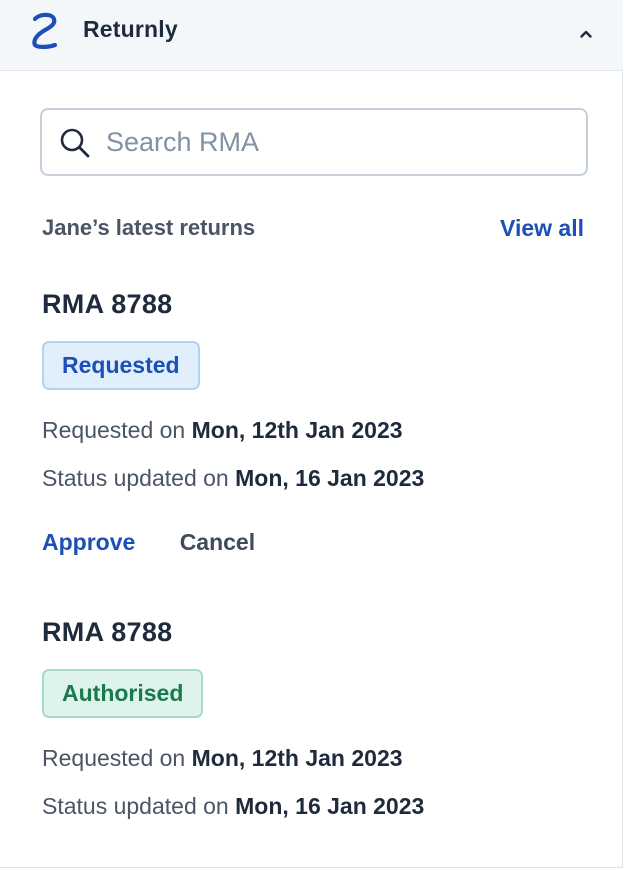 This screenshot has width=624, height=870. I want to click on status-badge: Authorised, so click(123, 693).